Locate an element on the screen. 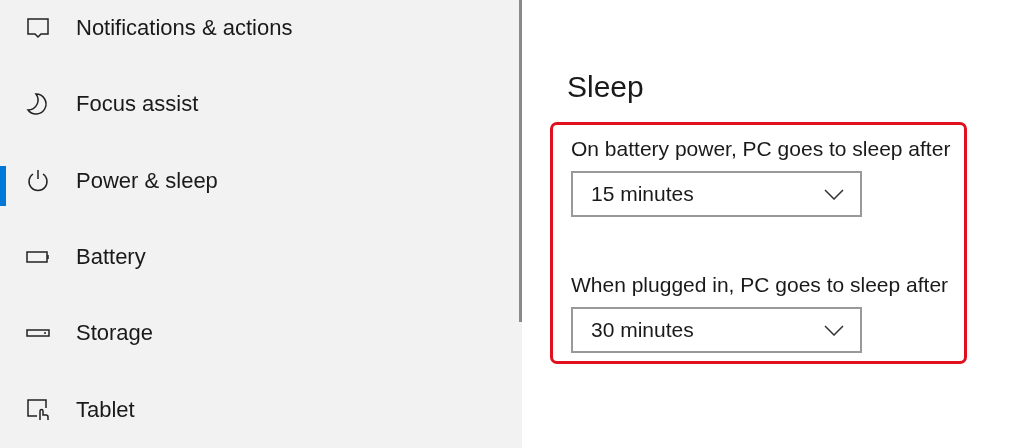 The image size is (1024, 448). sidebar-item: Battery is located at coordinates (259, 257).